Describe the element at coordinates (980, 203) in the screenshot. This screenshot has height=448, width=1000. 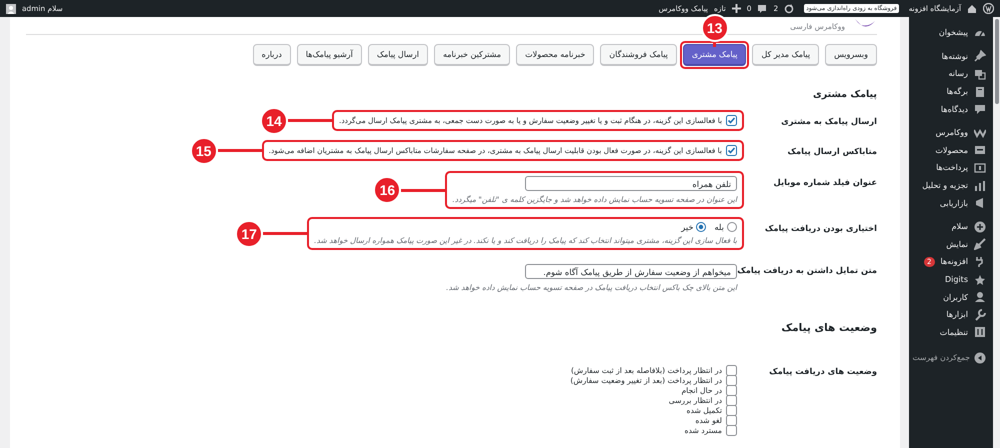
I see `megaphone-icon` at that location.